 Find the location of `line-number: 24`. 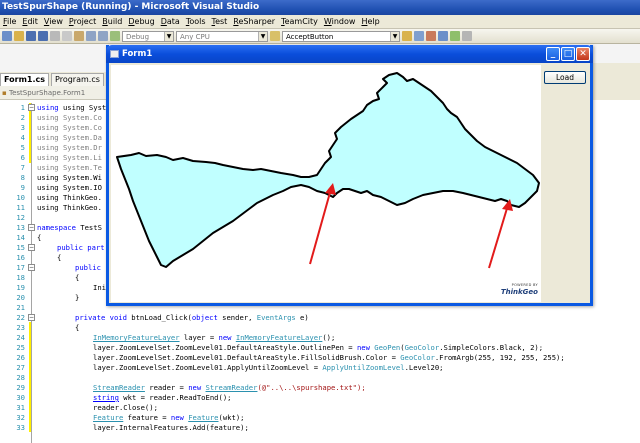

line-number: 24 is located at coordinates (20, 337).